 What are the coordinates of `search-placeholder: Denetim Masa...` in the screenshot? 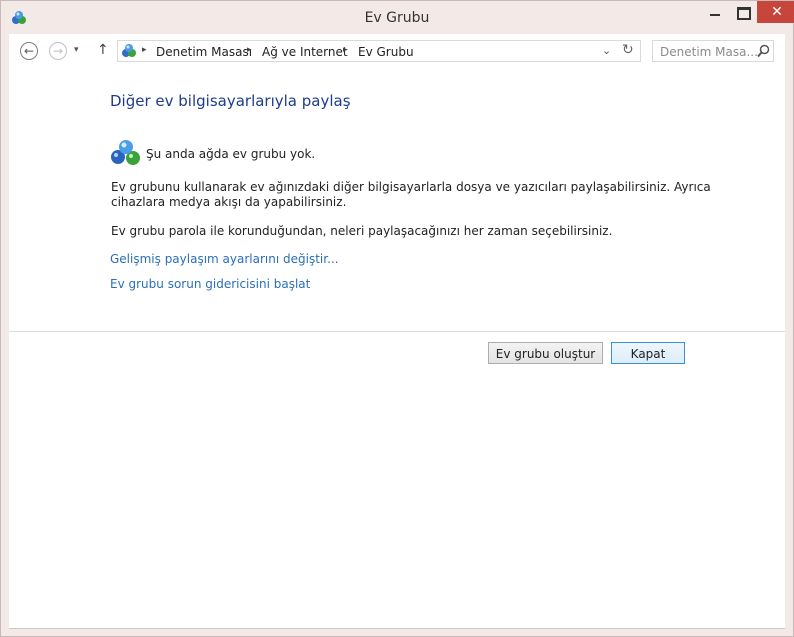 It's located at (709, 52).